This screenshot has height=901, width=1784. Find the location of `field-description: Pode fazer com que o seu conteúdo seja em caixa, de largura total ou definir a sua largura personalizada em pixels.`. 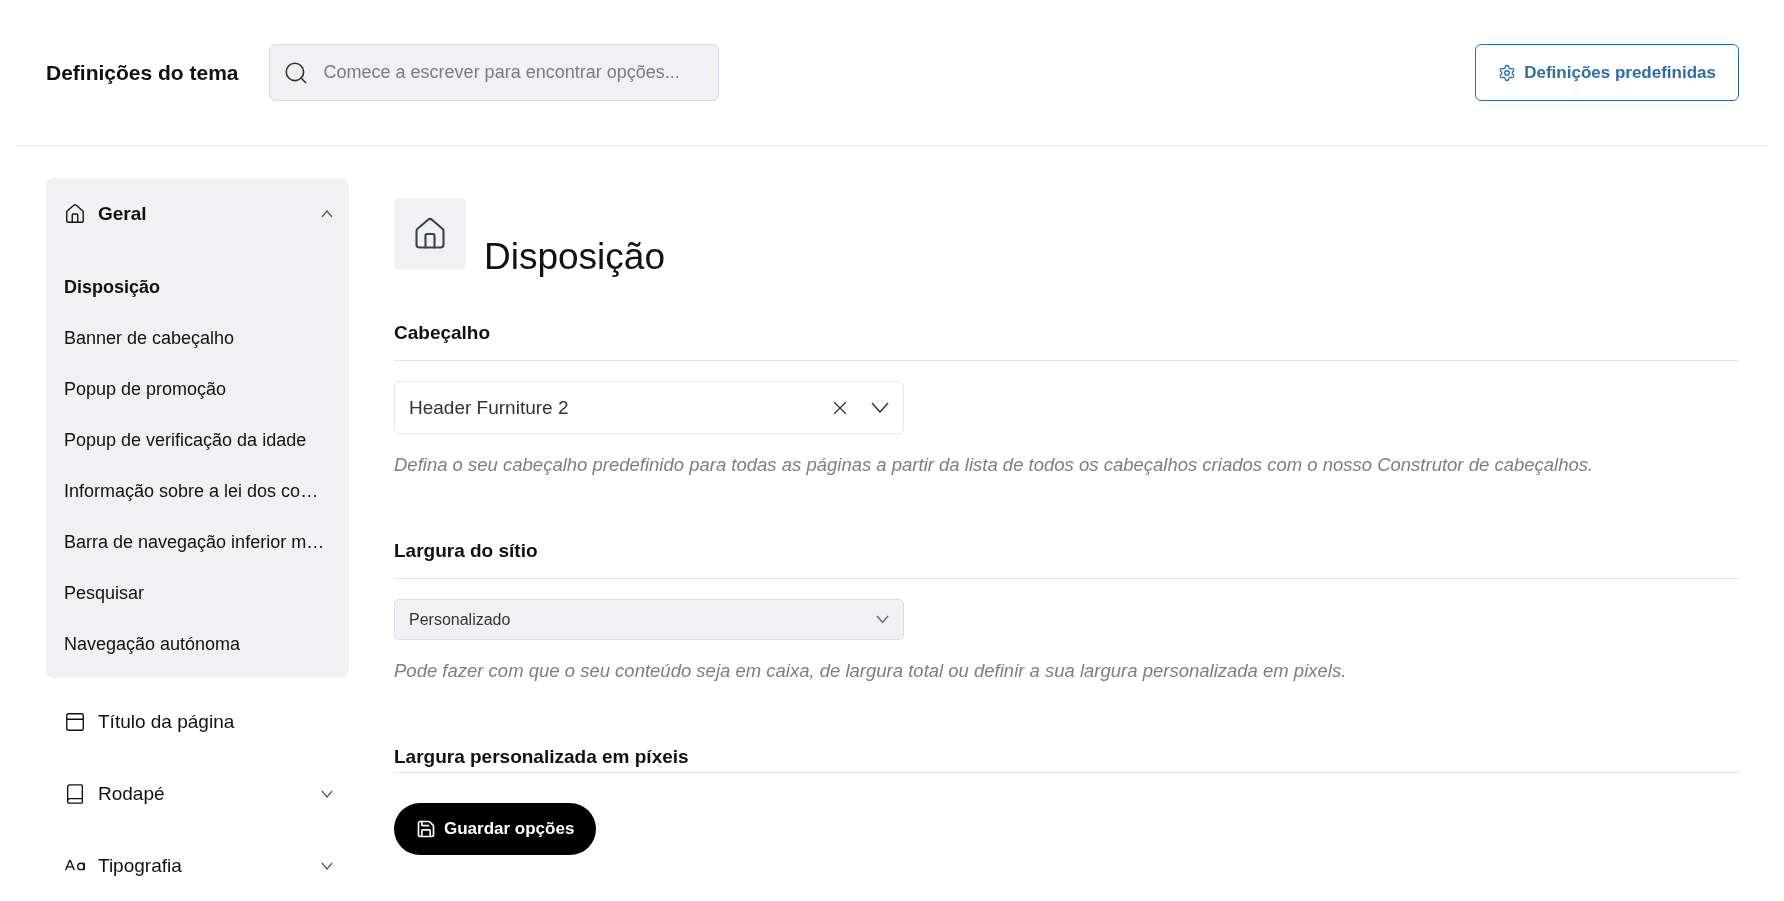

field-description: Pode fazer com que o seu conteúdo seja em caixa, de largura total ou definir a sua largura personalizada em pixels. is located at coordinates (871, 671).